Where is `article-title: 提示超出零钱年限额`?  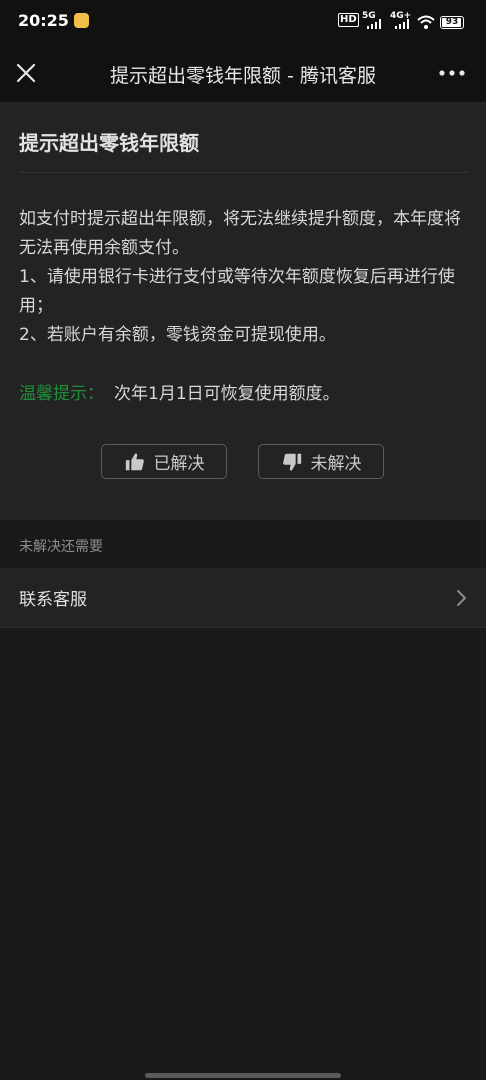 article-title: 提示超出零钱年限额 is located at coordinates (109, 143).